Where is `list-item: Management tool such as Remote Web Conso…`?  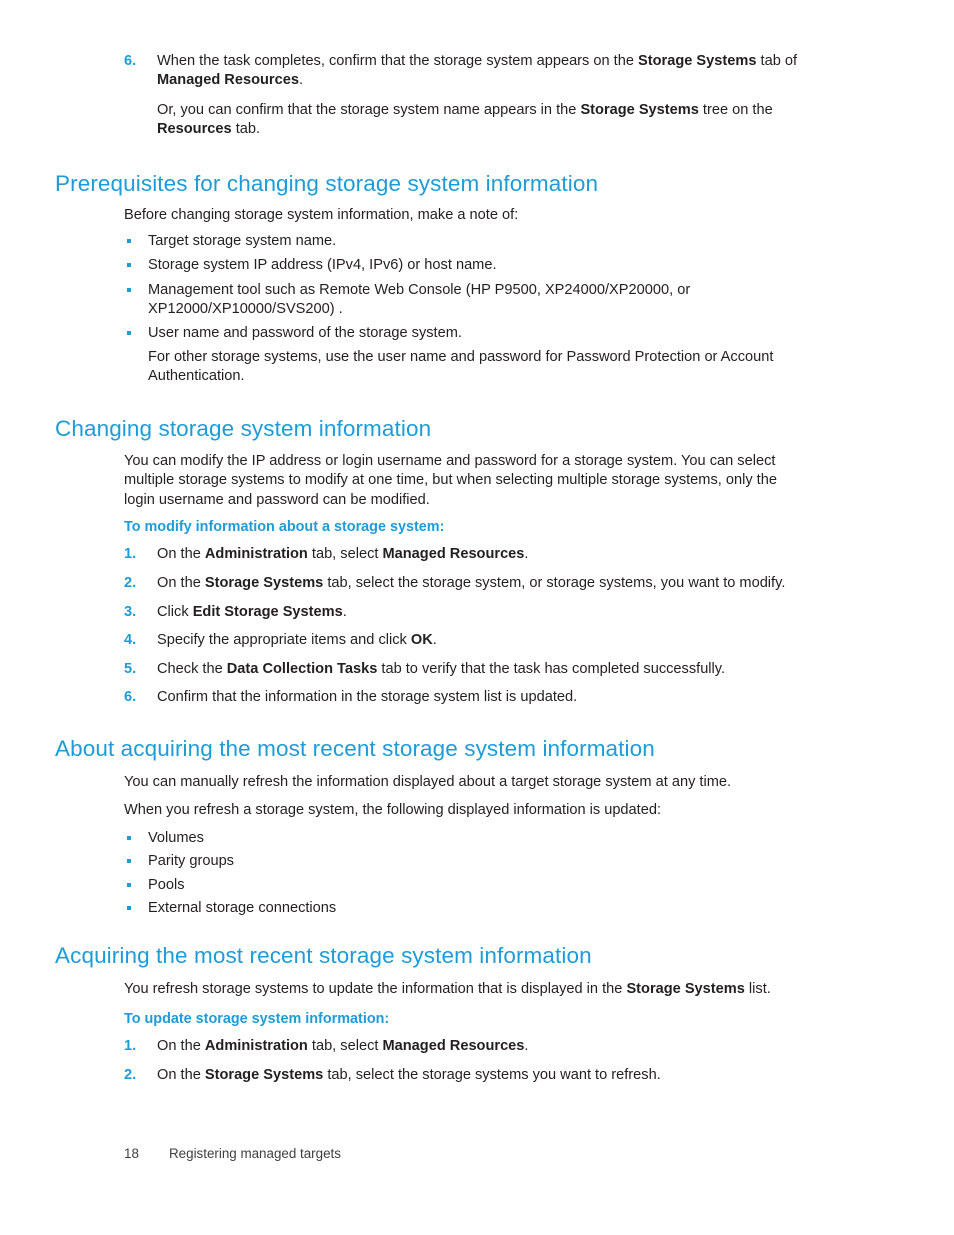 list-item: Management tool such as Remote Web Conso… is located at coordinates (462, 300).